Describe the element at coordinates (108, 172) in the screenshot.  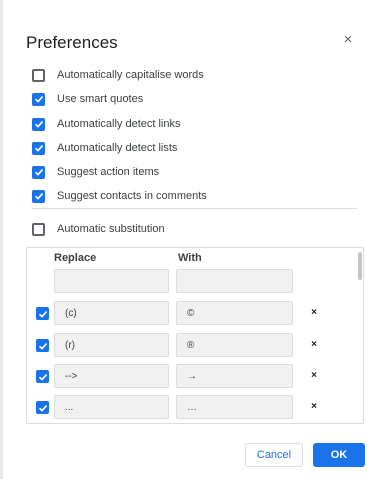
I see `option-label: Suggest action items` at that location.